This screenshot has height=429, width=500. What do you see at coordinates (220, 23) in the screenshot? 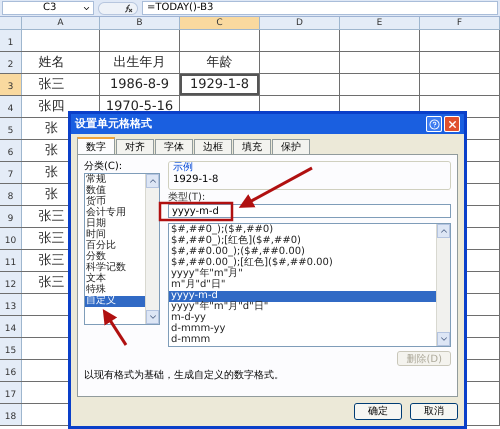
I see `column-header: C` at bounding box center [220, 23].